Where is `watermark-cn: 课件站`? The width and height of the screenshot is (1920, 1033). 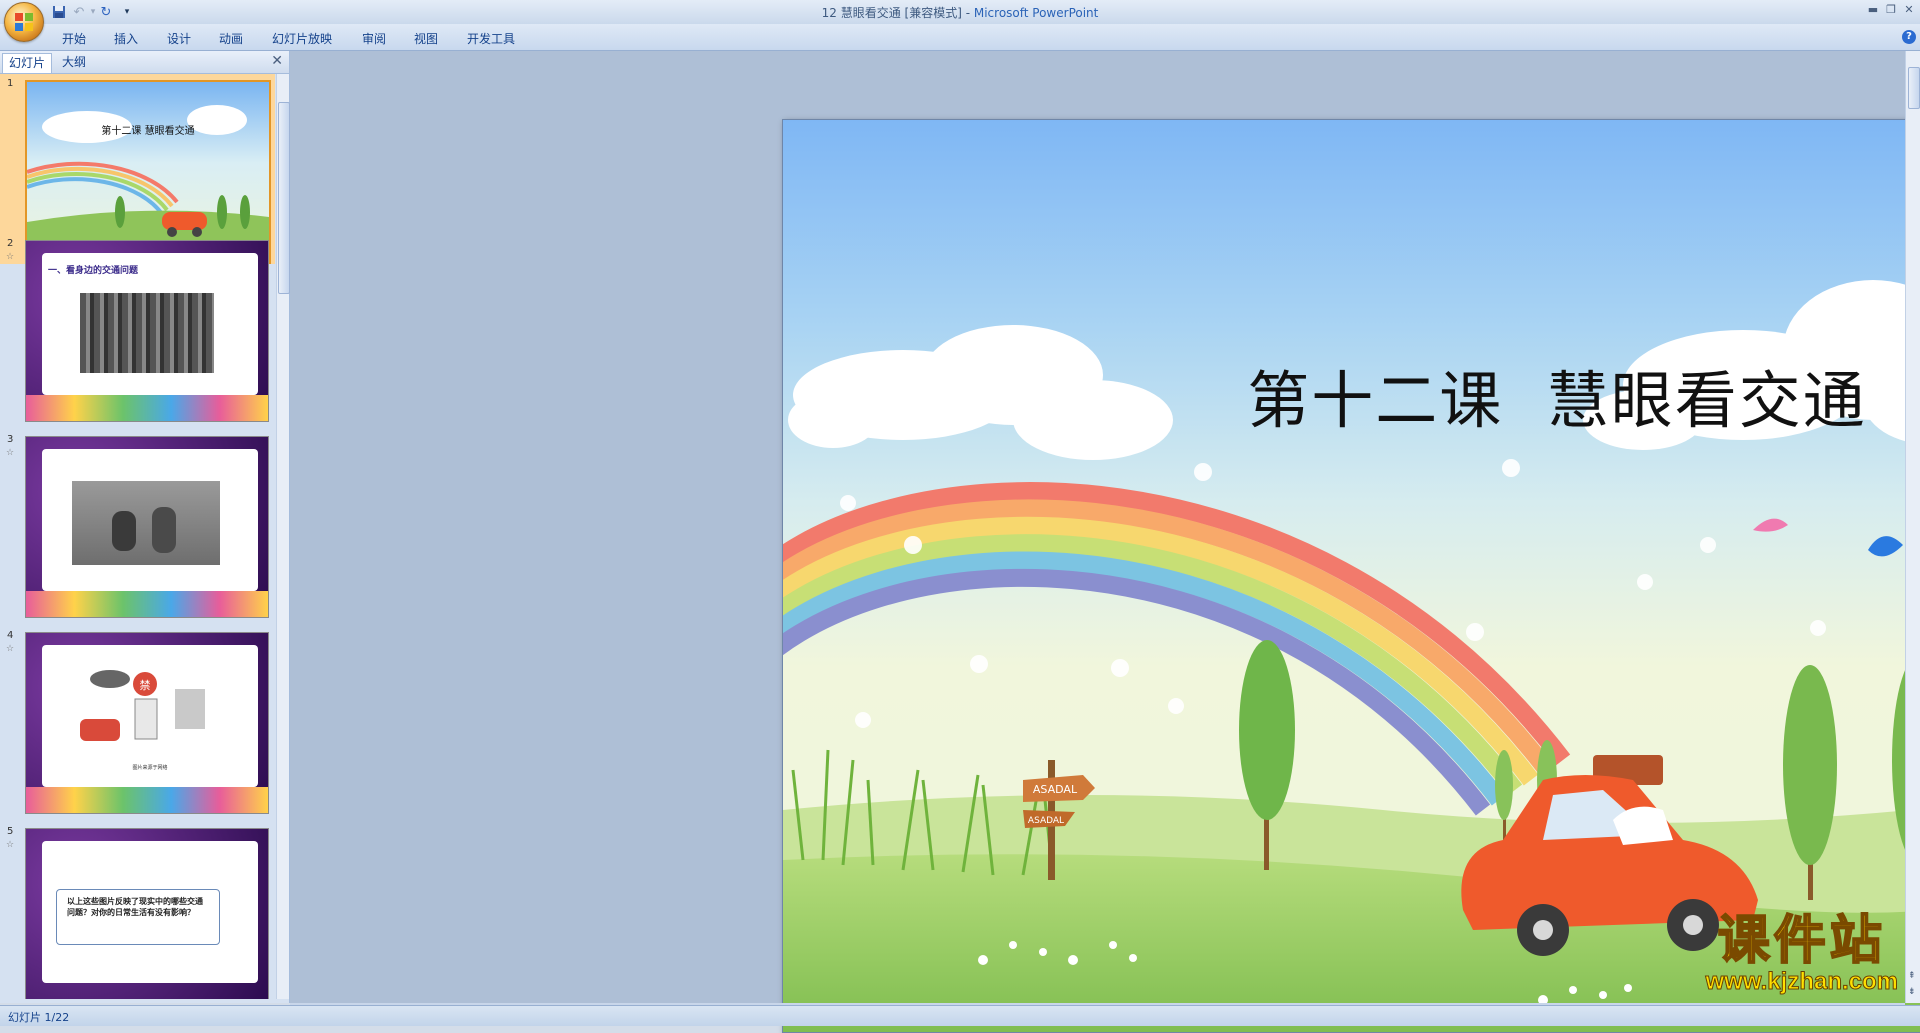
watermark-cn: 课件站 is located at coordinates (1801, 941).